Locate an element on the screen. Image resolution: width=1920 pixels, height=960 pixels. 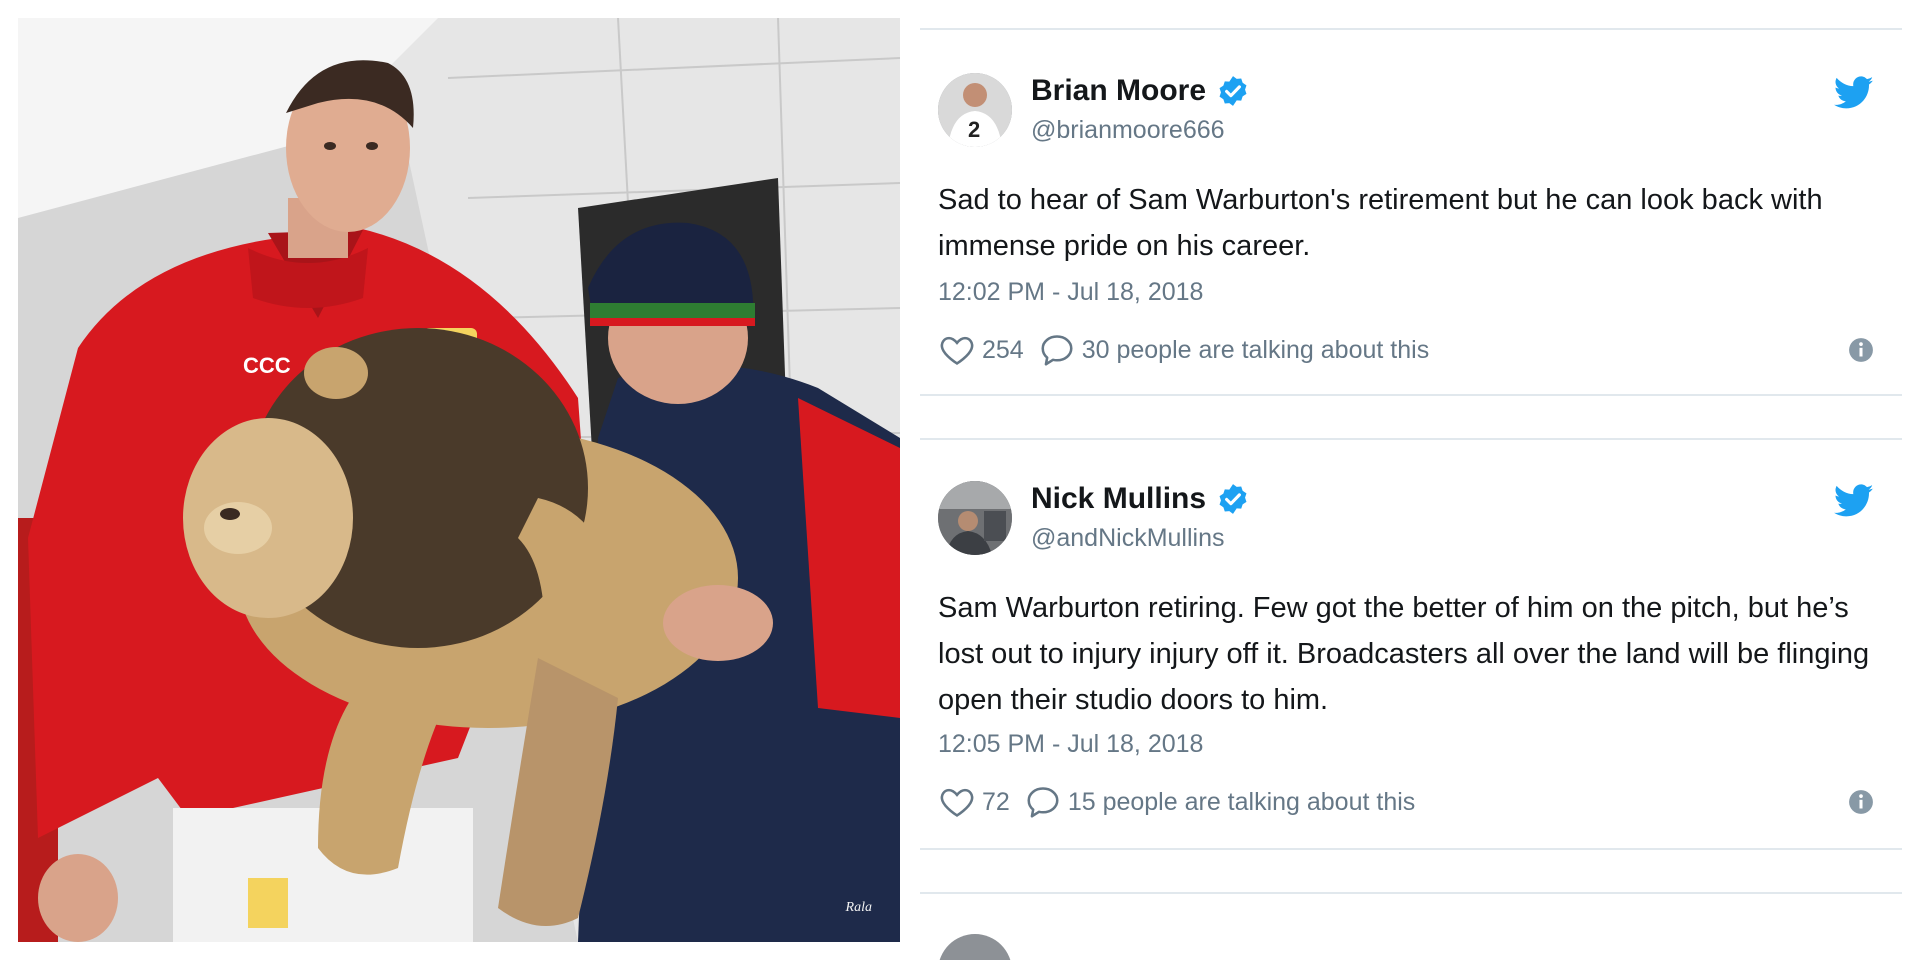
author-handle: @andNickMullins is located at coordinates (1128, 538).